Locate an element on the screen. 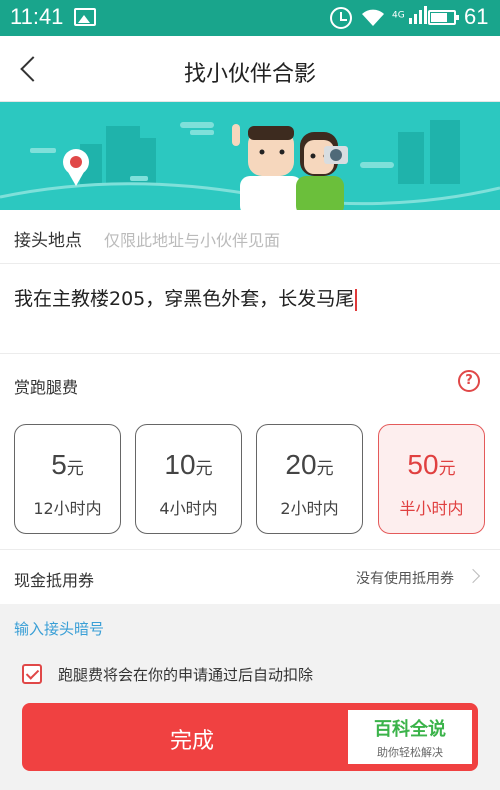 This screenshot has height=790, width=500. watermark-logo: 百科全说 助你轻松解决 is located at coordinates (410, 737).